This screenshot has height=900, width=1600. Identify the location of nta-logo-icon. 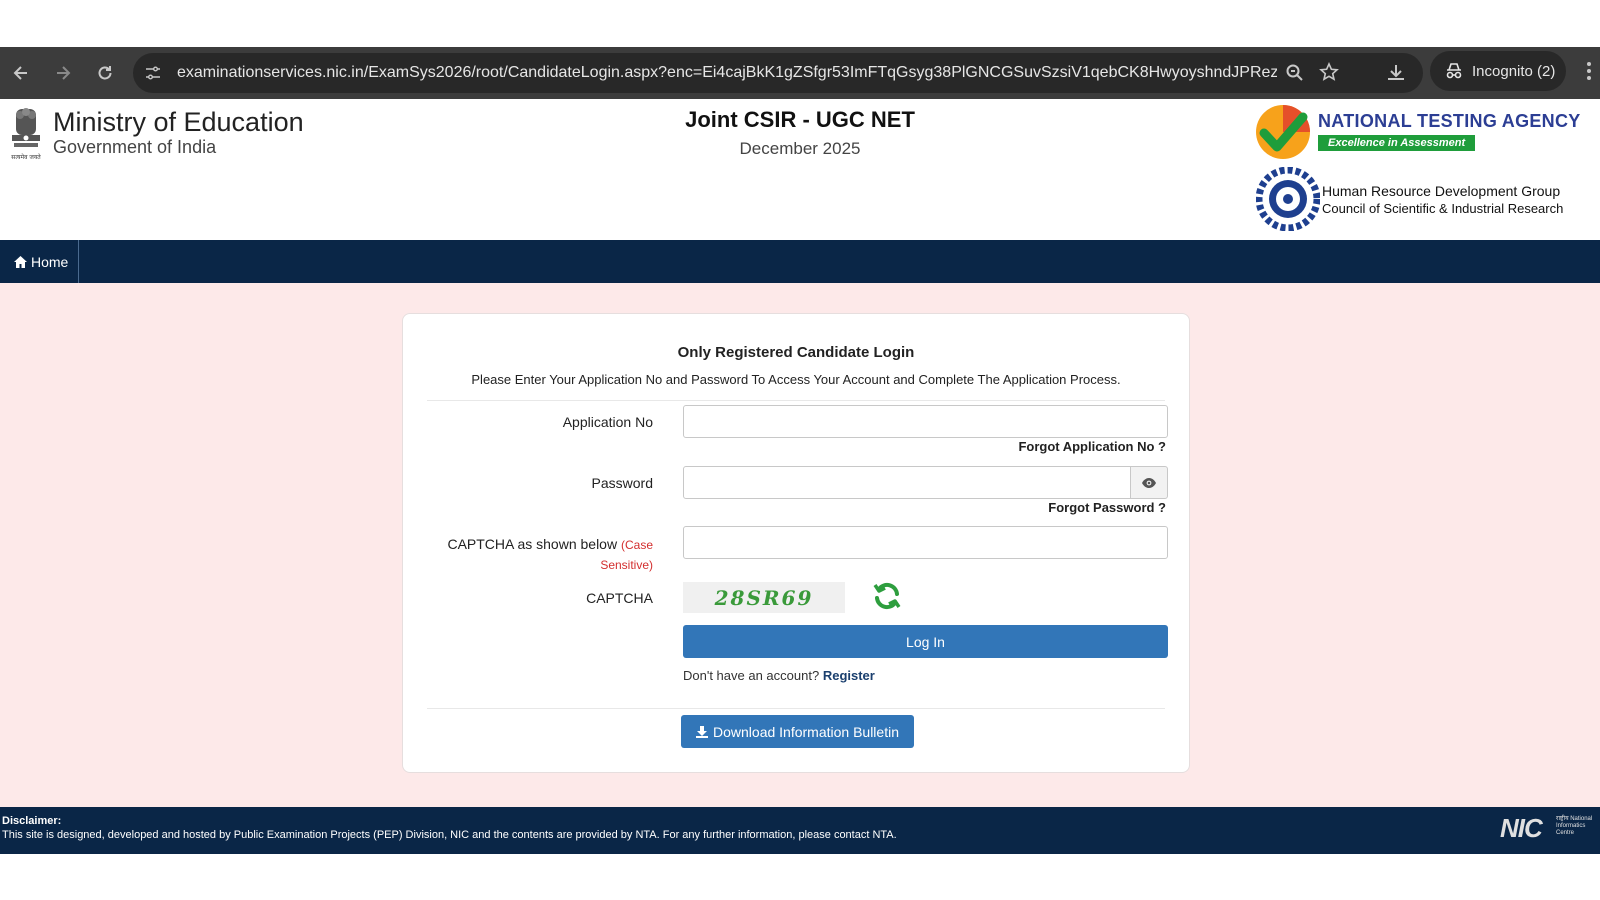
(1283, 132).